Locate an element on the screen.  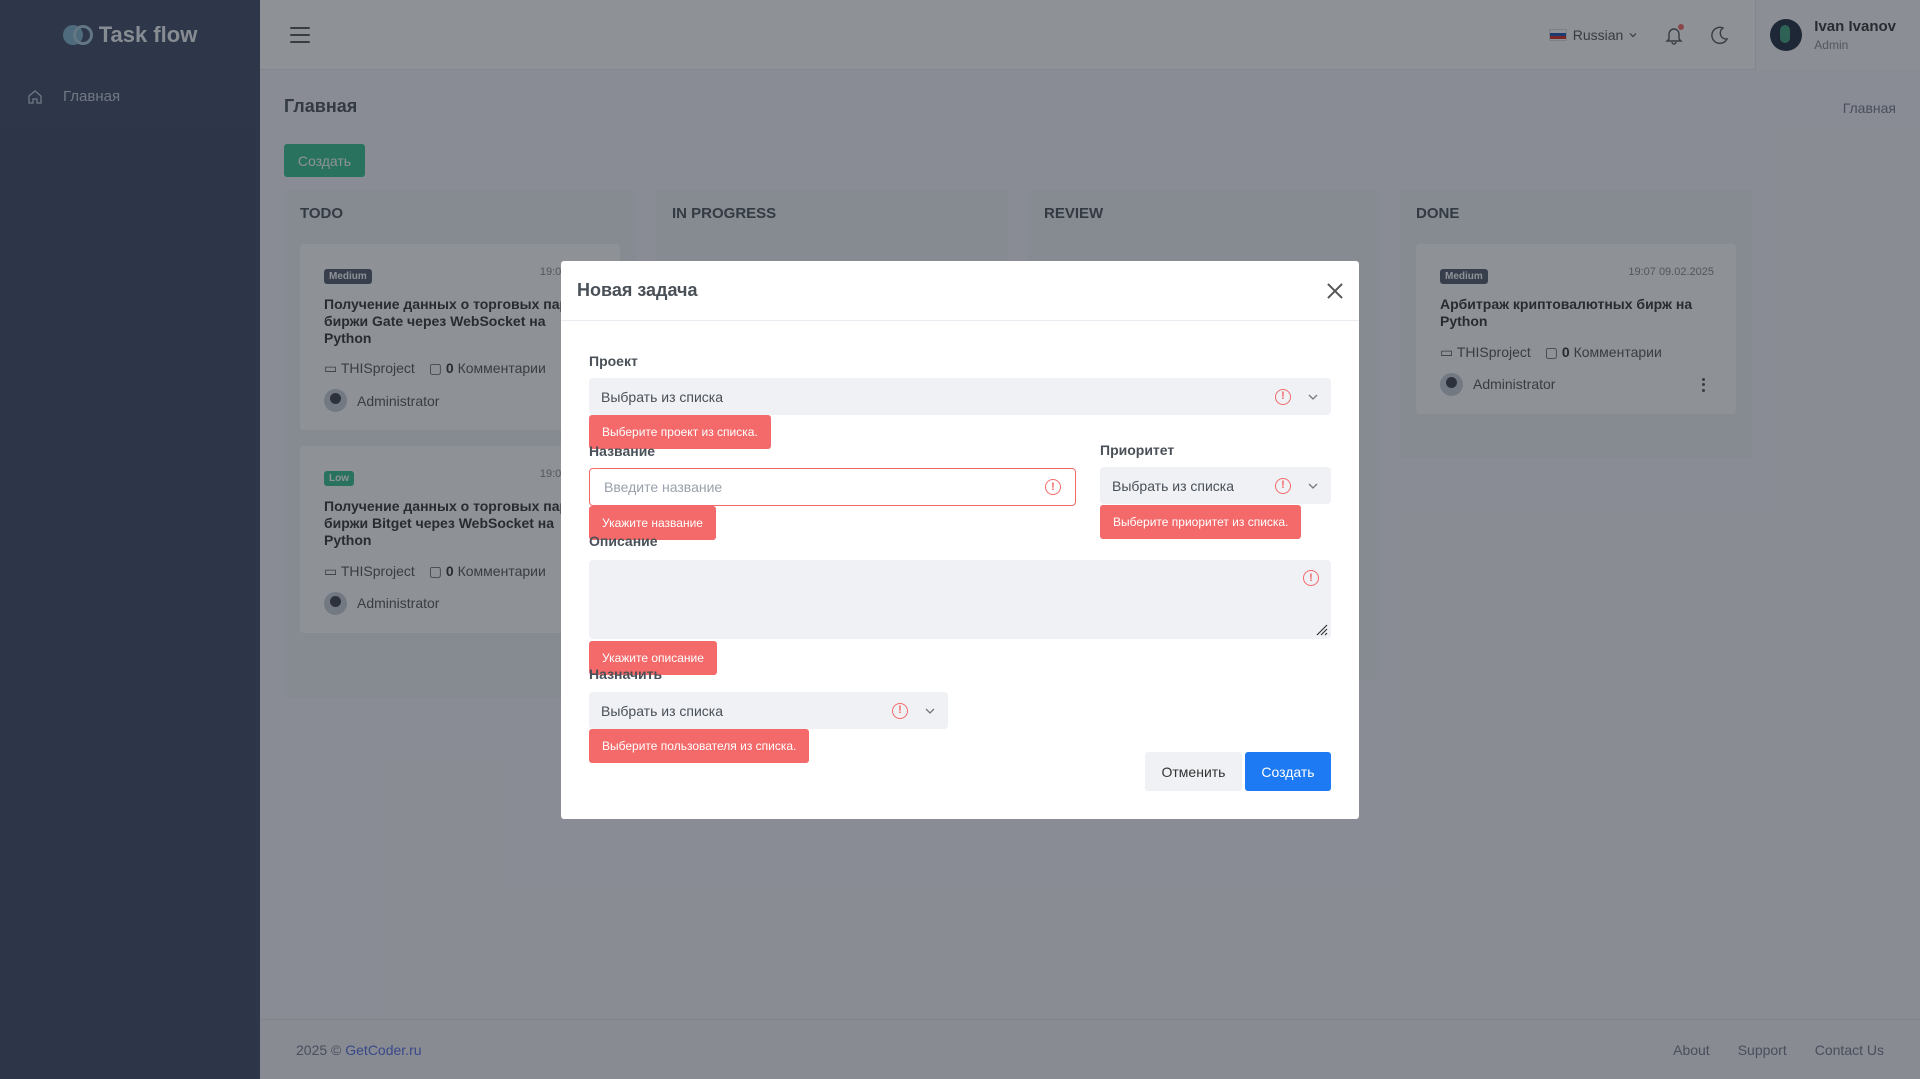
priority-select-value: Выбрать из списка is located at coordinates (1173, 485).